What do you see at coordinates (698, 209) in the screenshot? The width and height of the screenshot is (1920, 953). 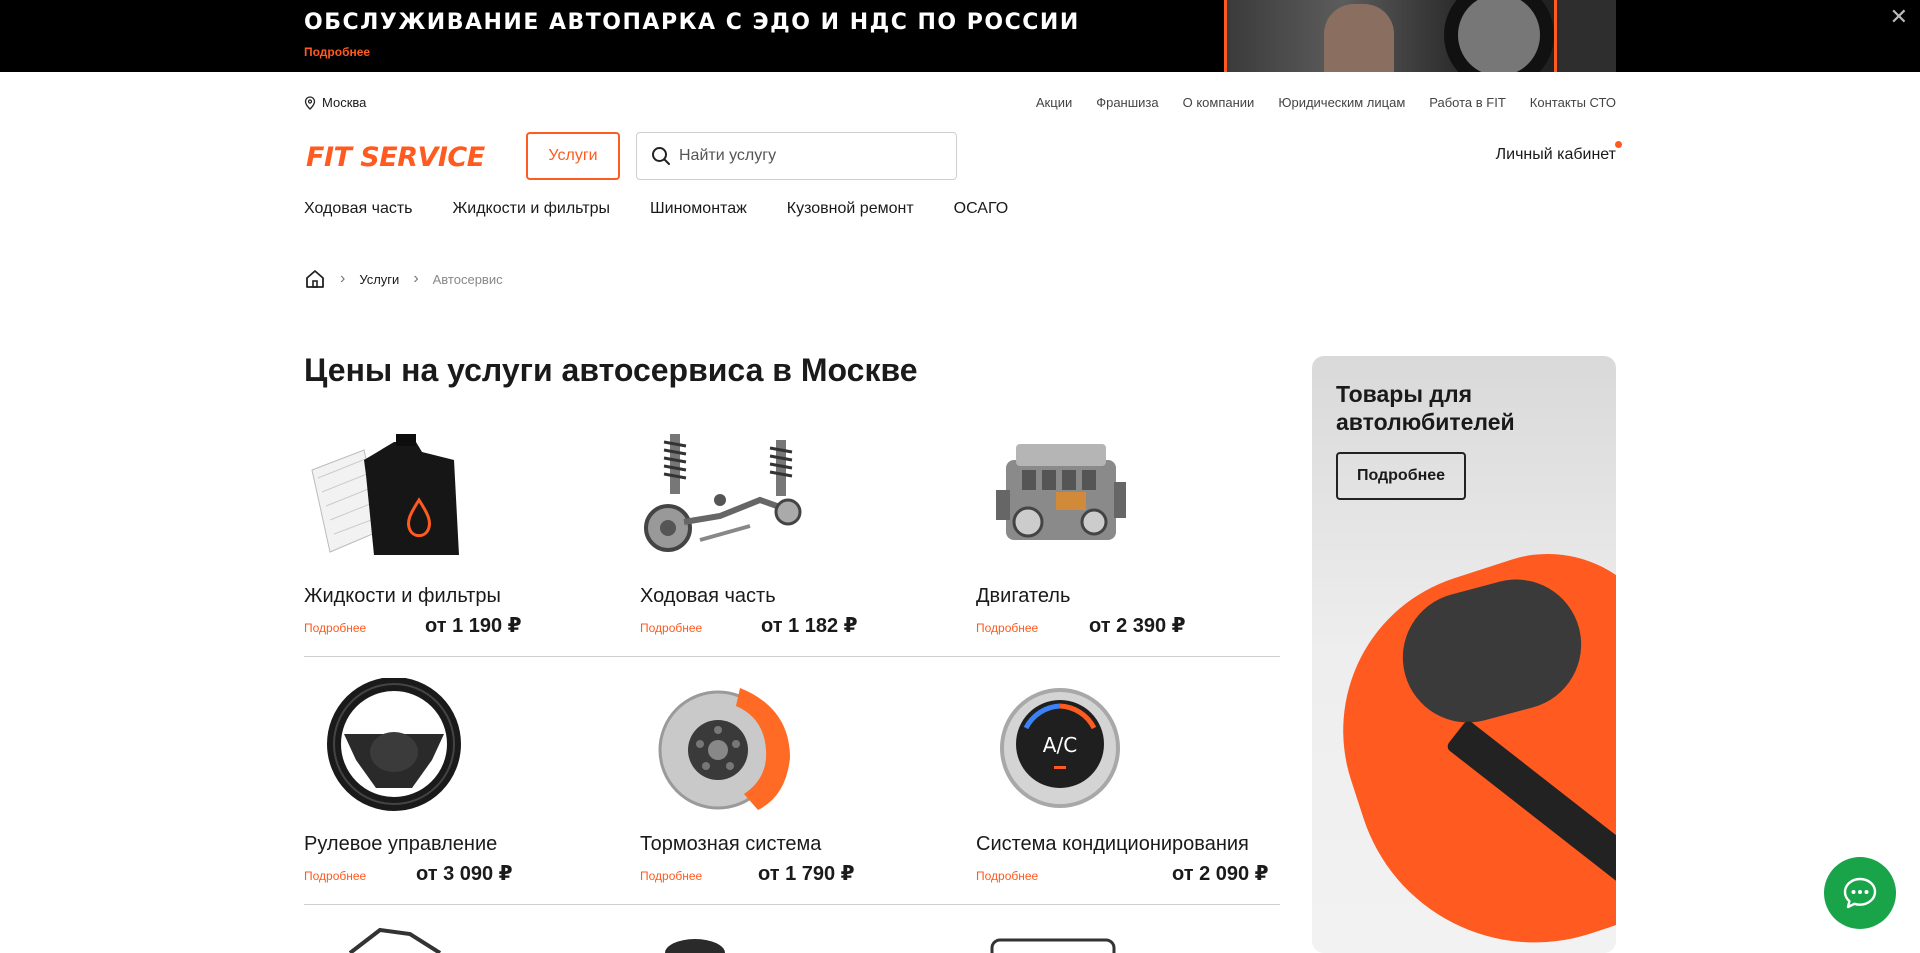 I see `nav-tires: Шиномонтаж` at bounding box center [698, 209].